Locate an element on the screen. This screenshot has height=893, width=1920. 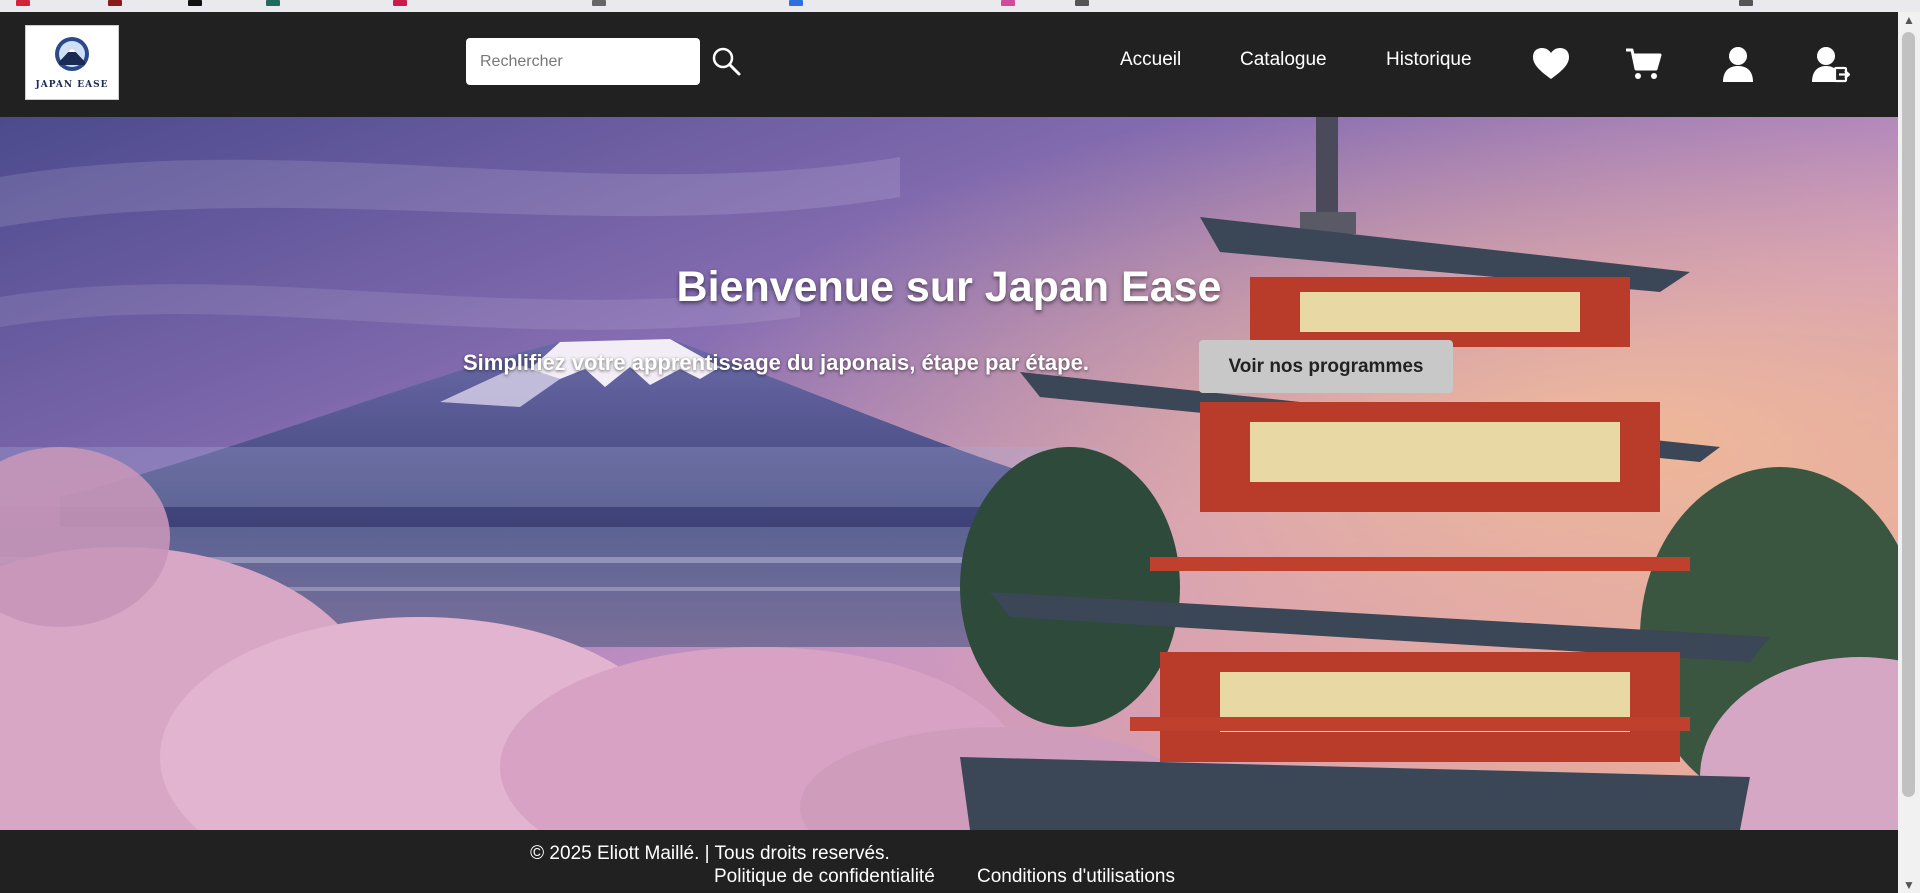
scroll-thumb is located at coordinates (1908, 414).